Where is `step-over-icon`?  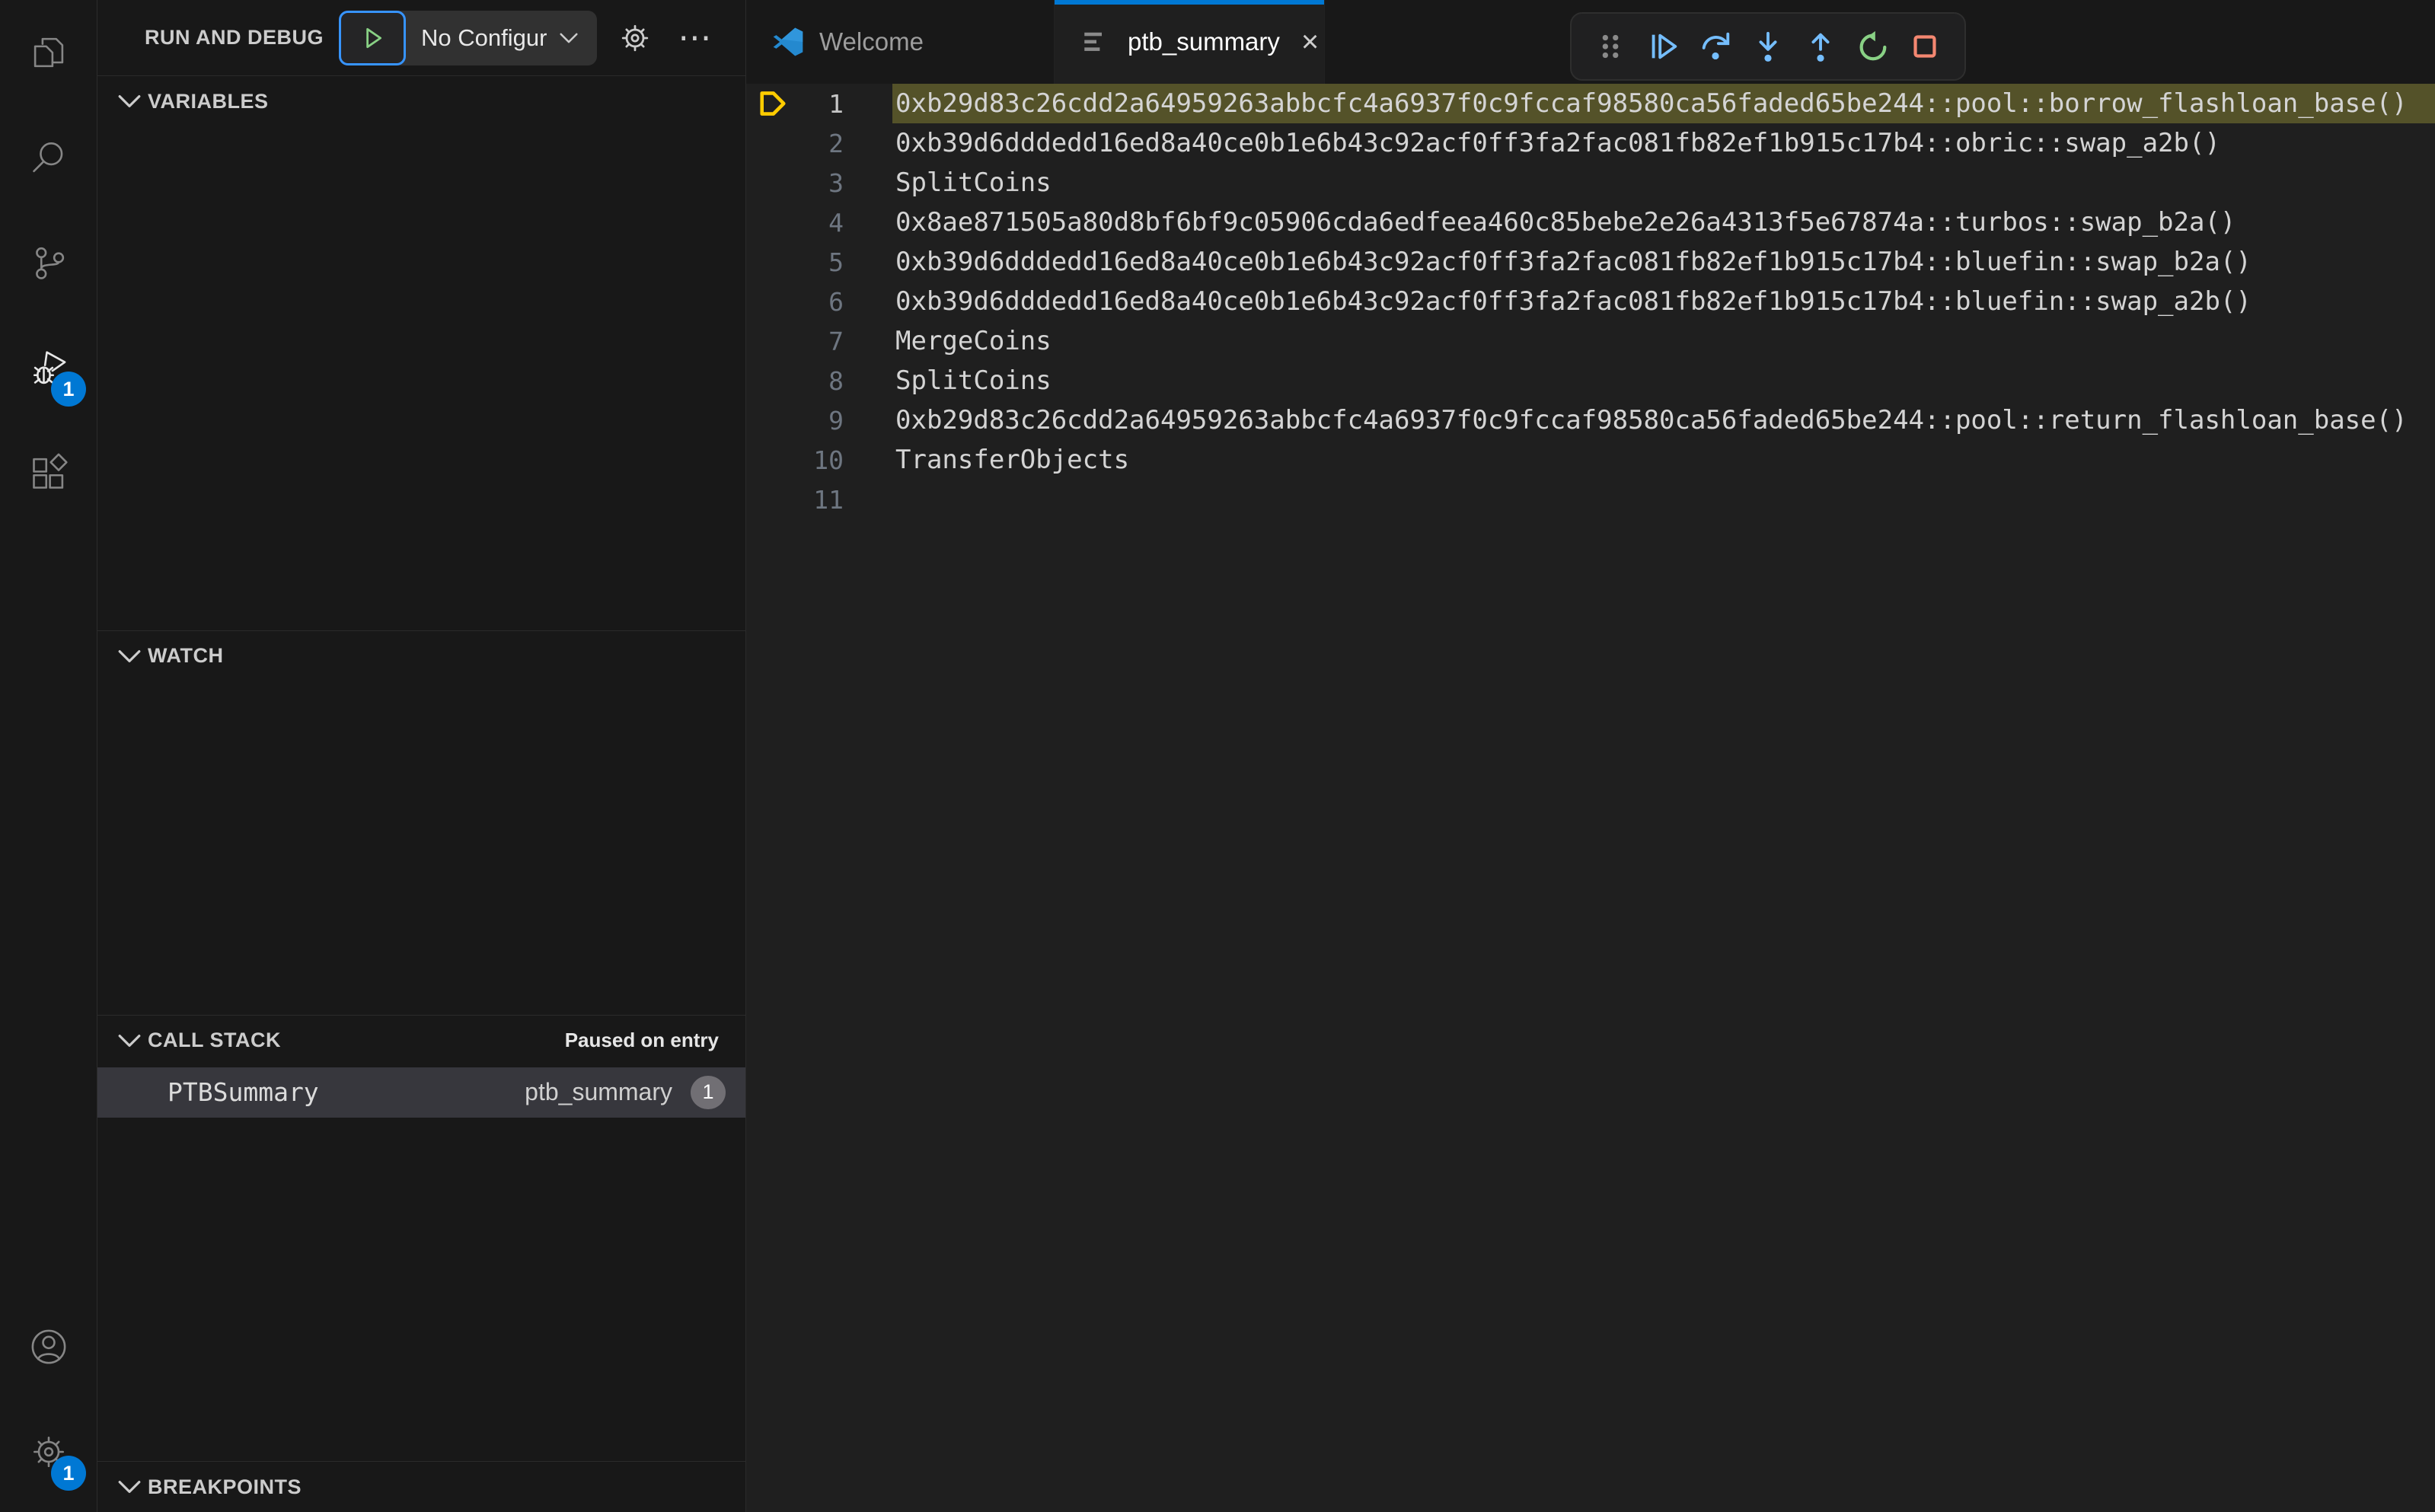 step-over-icon is located at coordinates (1715, 46).